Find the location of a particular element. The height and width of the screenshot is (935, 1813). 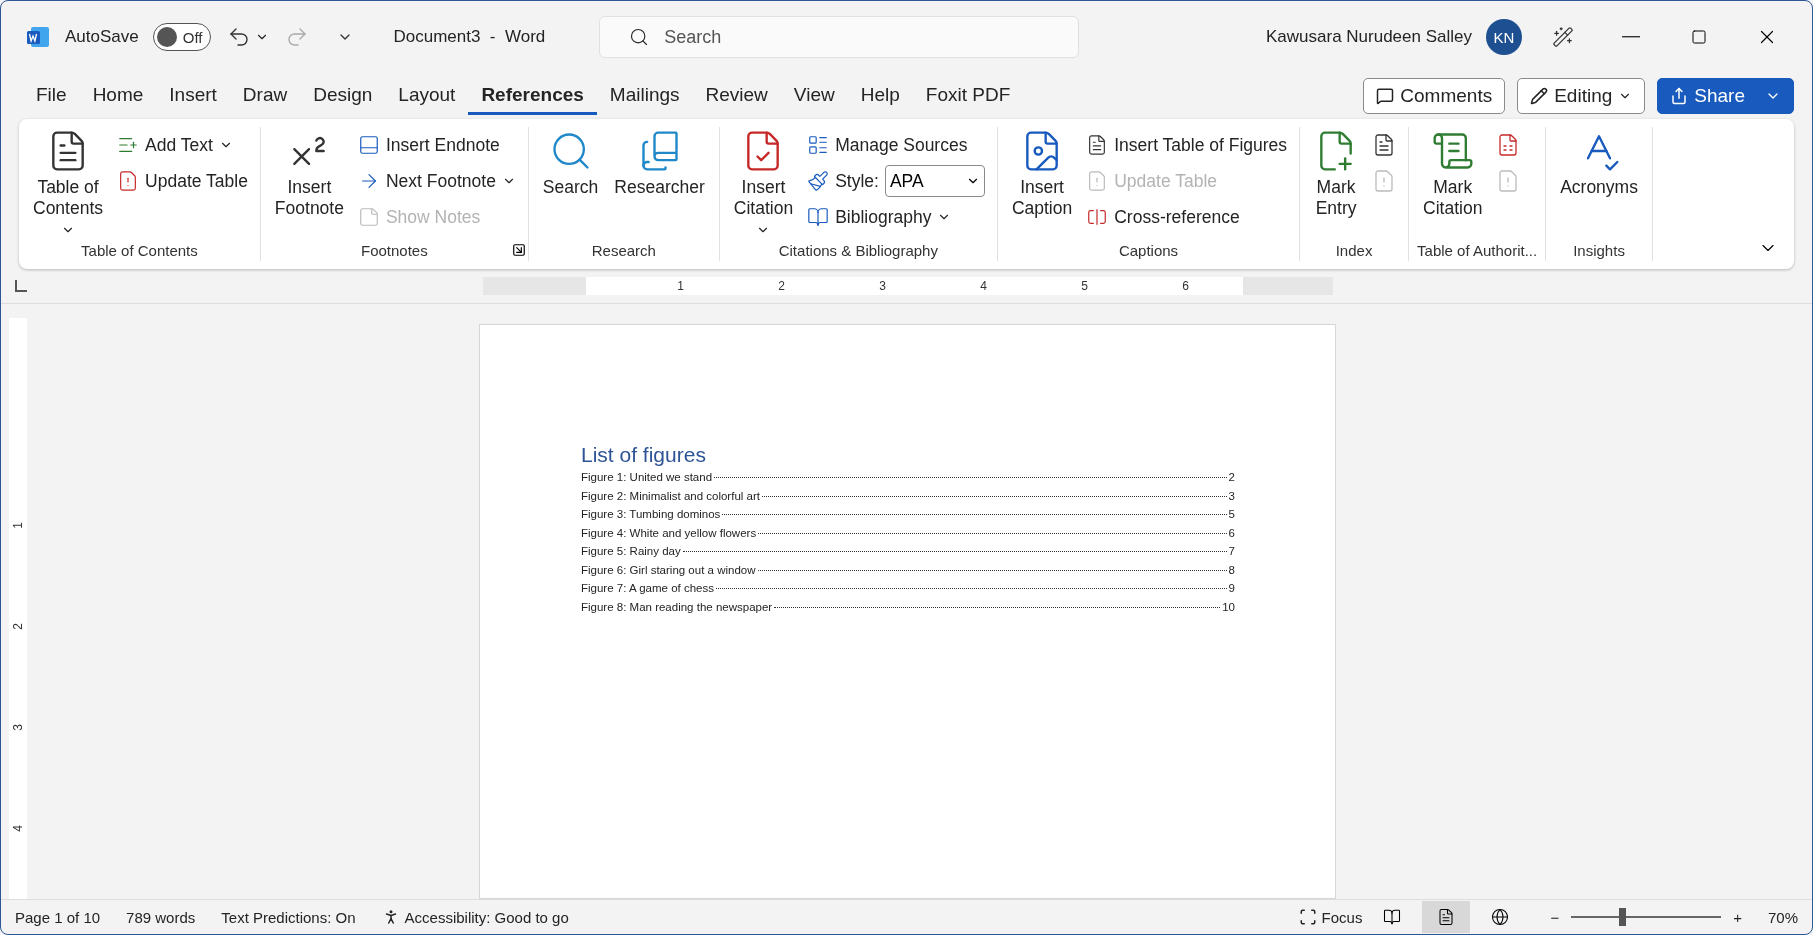

ribbon-button: Search is located at coordinates (570, 184).